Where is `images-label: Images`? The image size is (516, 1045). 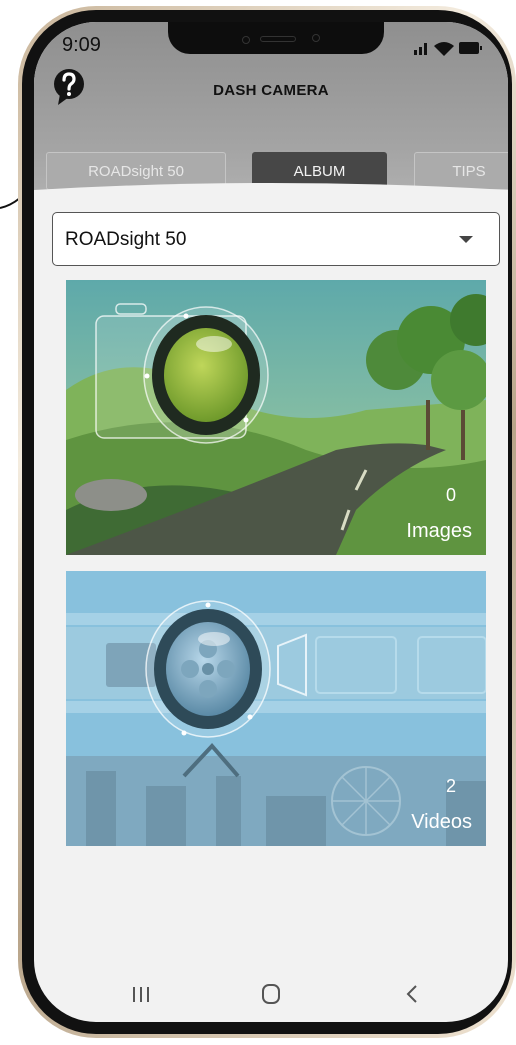
images-label: Images is located at coordinates (439, 531).